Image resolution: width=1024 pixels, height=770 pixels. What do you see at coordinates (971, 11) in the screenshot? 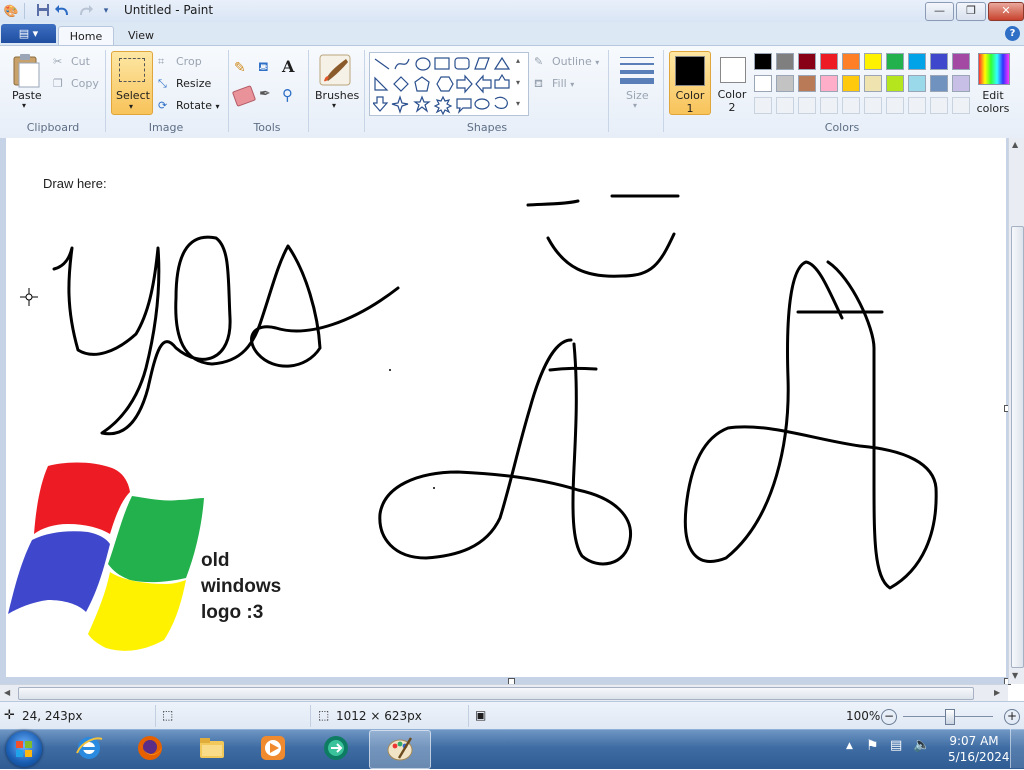
I see `maximize-button: ❐` at bounding box center [971, 11].